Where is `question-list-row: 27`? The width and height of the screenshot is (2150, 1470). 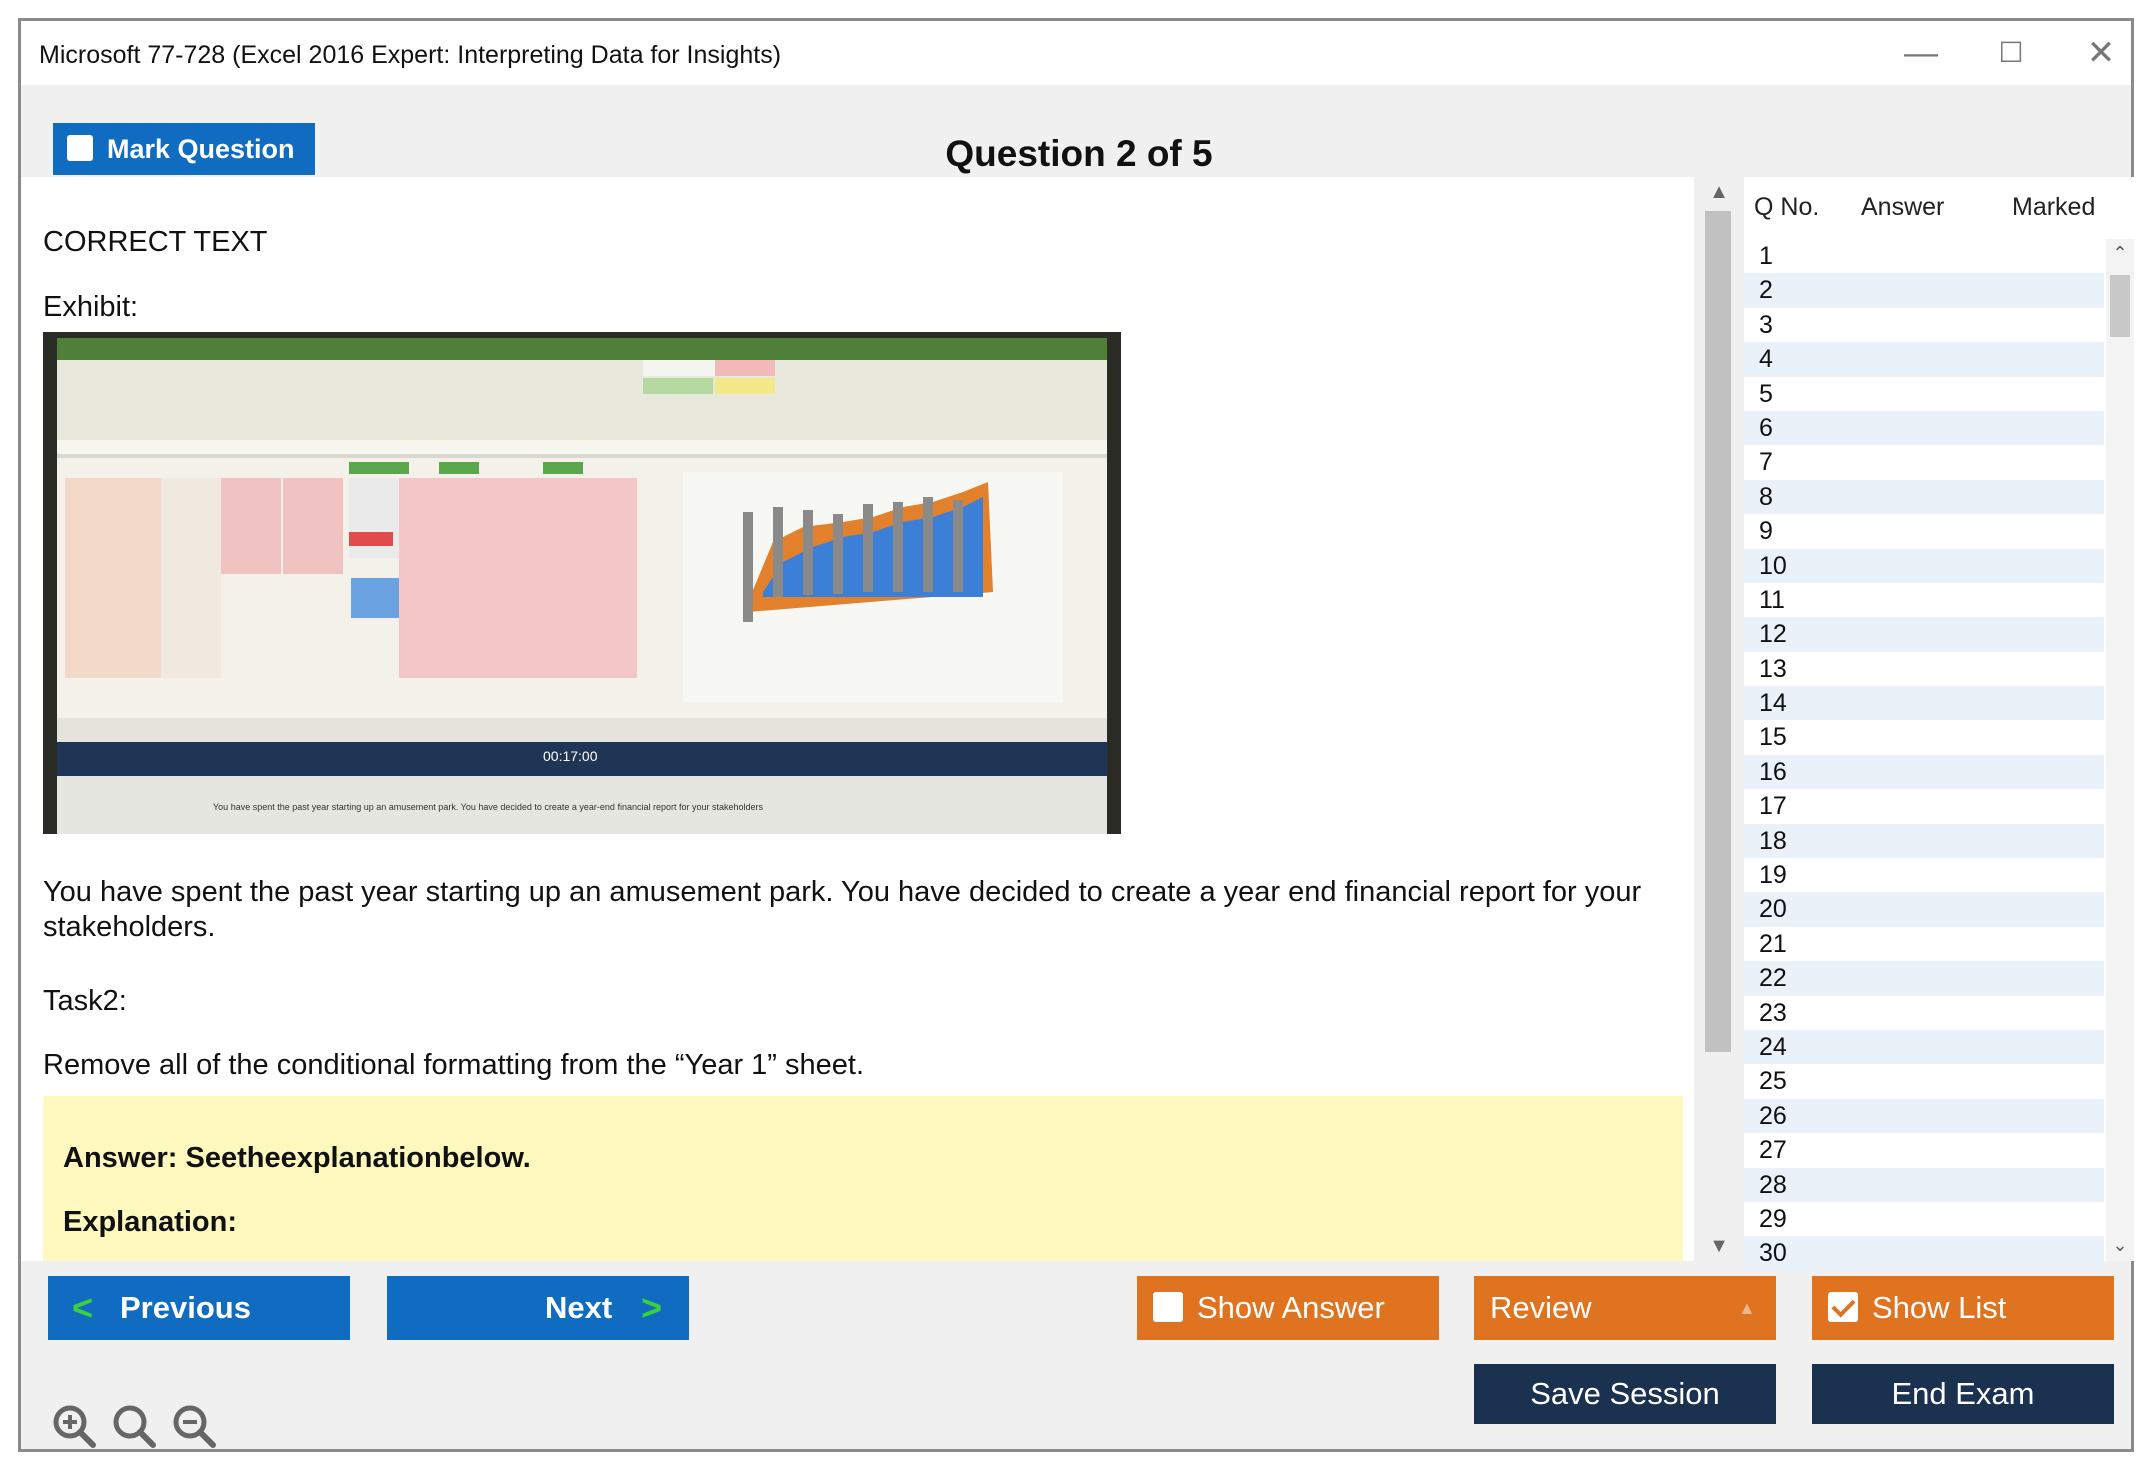
question-list-row: 27 is located at coordinates (1924, 1150).